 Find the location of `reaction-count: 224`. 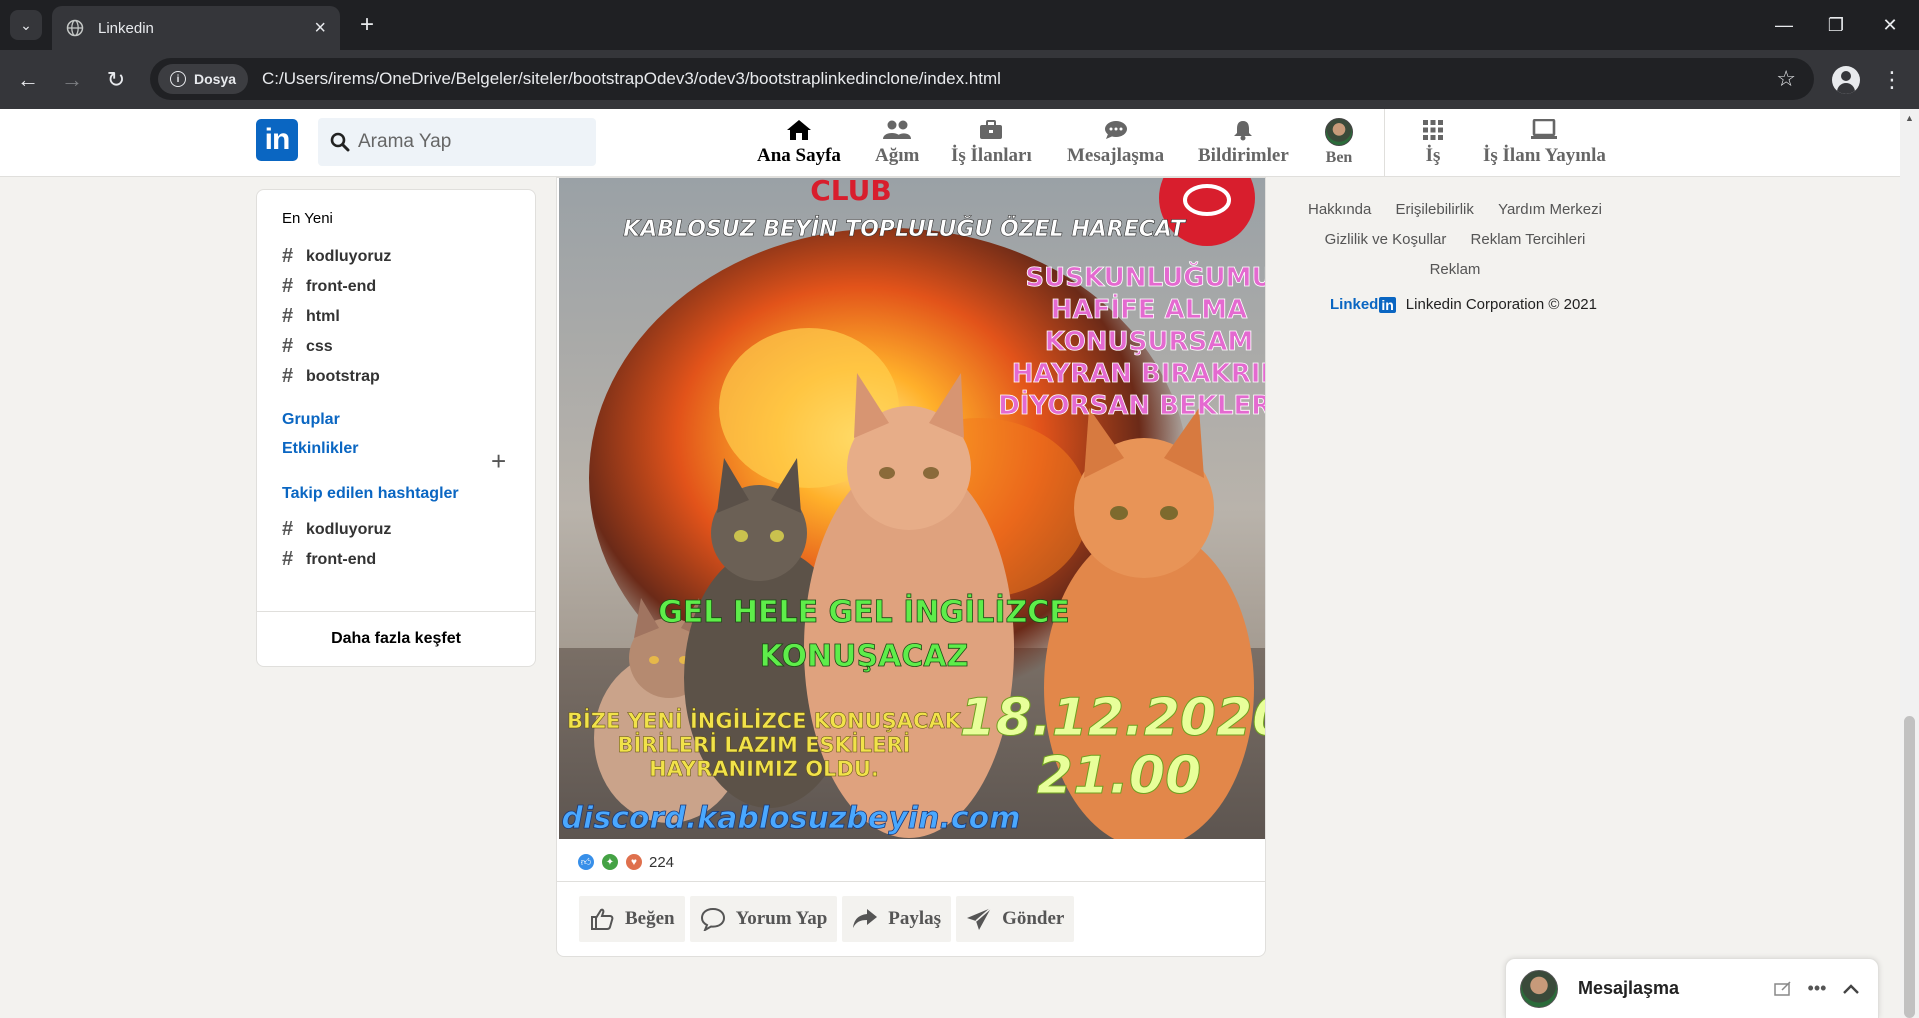

reaction-count: 224 is located at coordinates (662, 862).